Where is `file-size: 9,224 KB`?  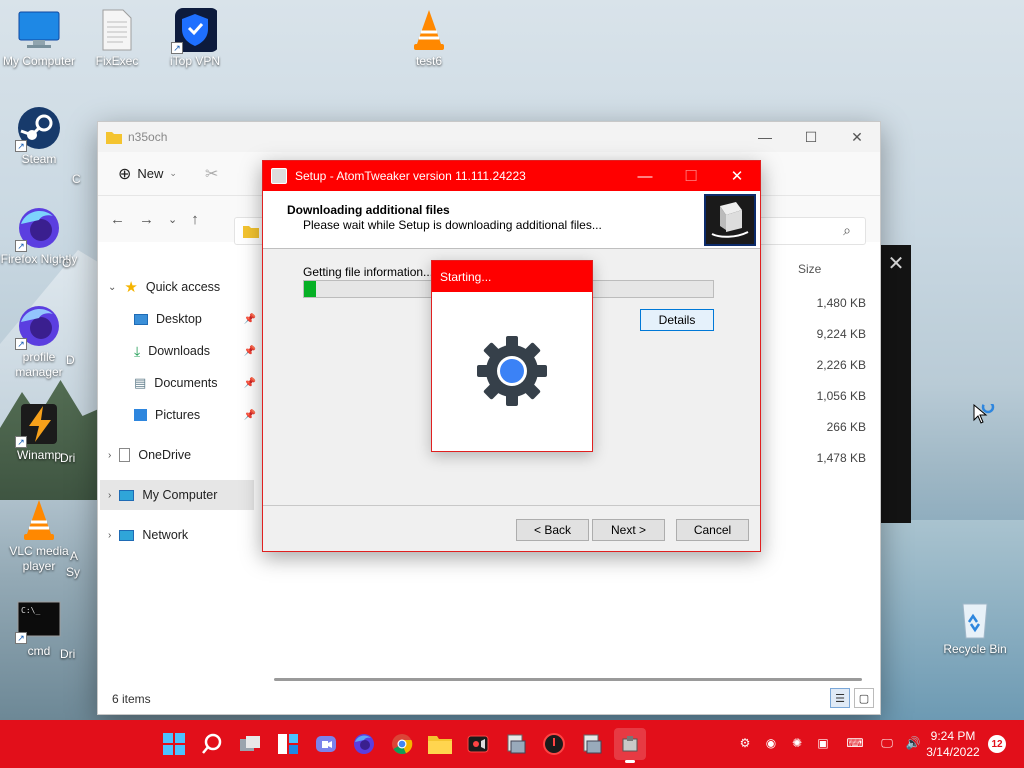 file-size: 9,224 KB is located at coordinates (841, 334).